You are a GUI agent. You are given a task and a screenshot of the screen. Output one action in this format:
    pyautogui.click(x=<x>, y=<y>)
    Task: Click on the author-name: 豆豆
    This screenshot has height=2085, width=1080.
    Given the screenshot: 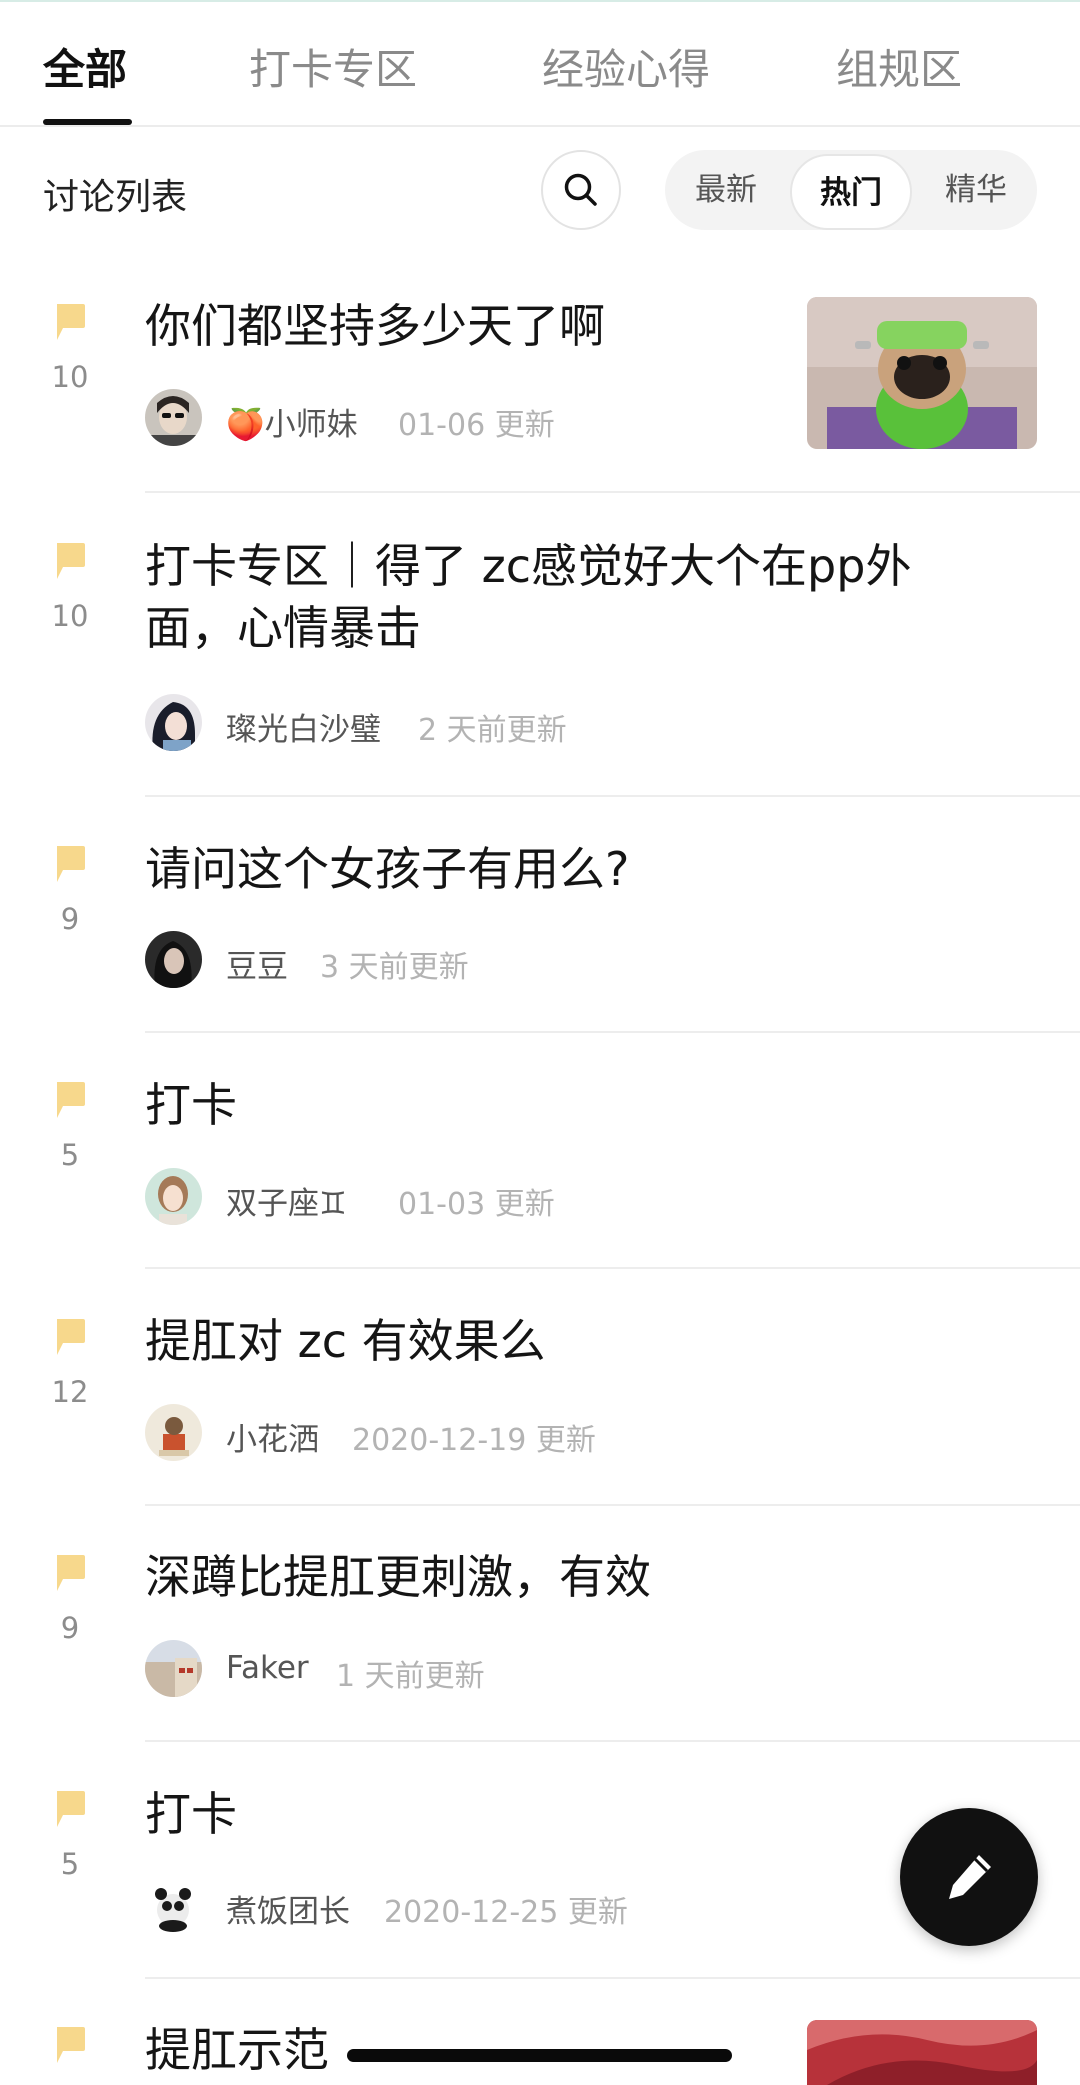 What is the action you would take?
    pyautogui.click(x=257, y=963)
    